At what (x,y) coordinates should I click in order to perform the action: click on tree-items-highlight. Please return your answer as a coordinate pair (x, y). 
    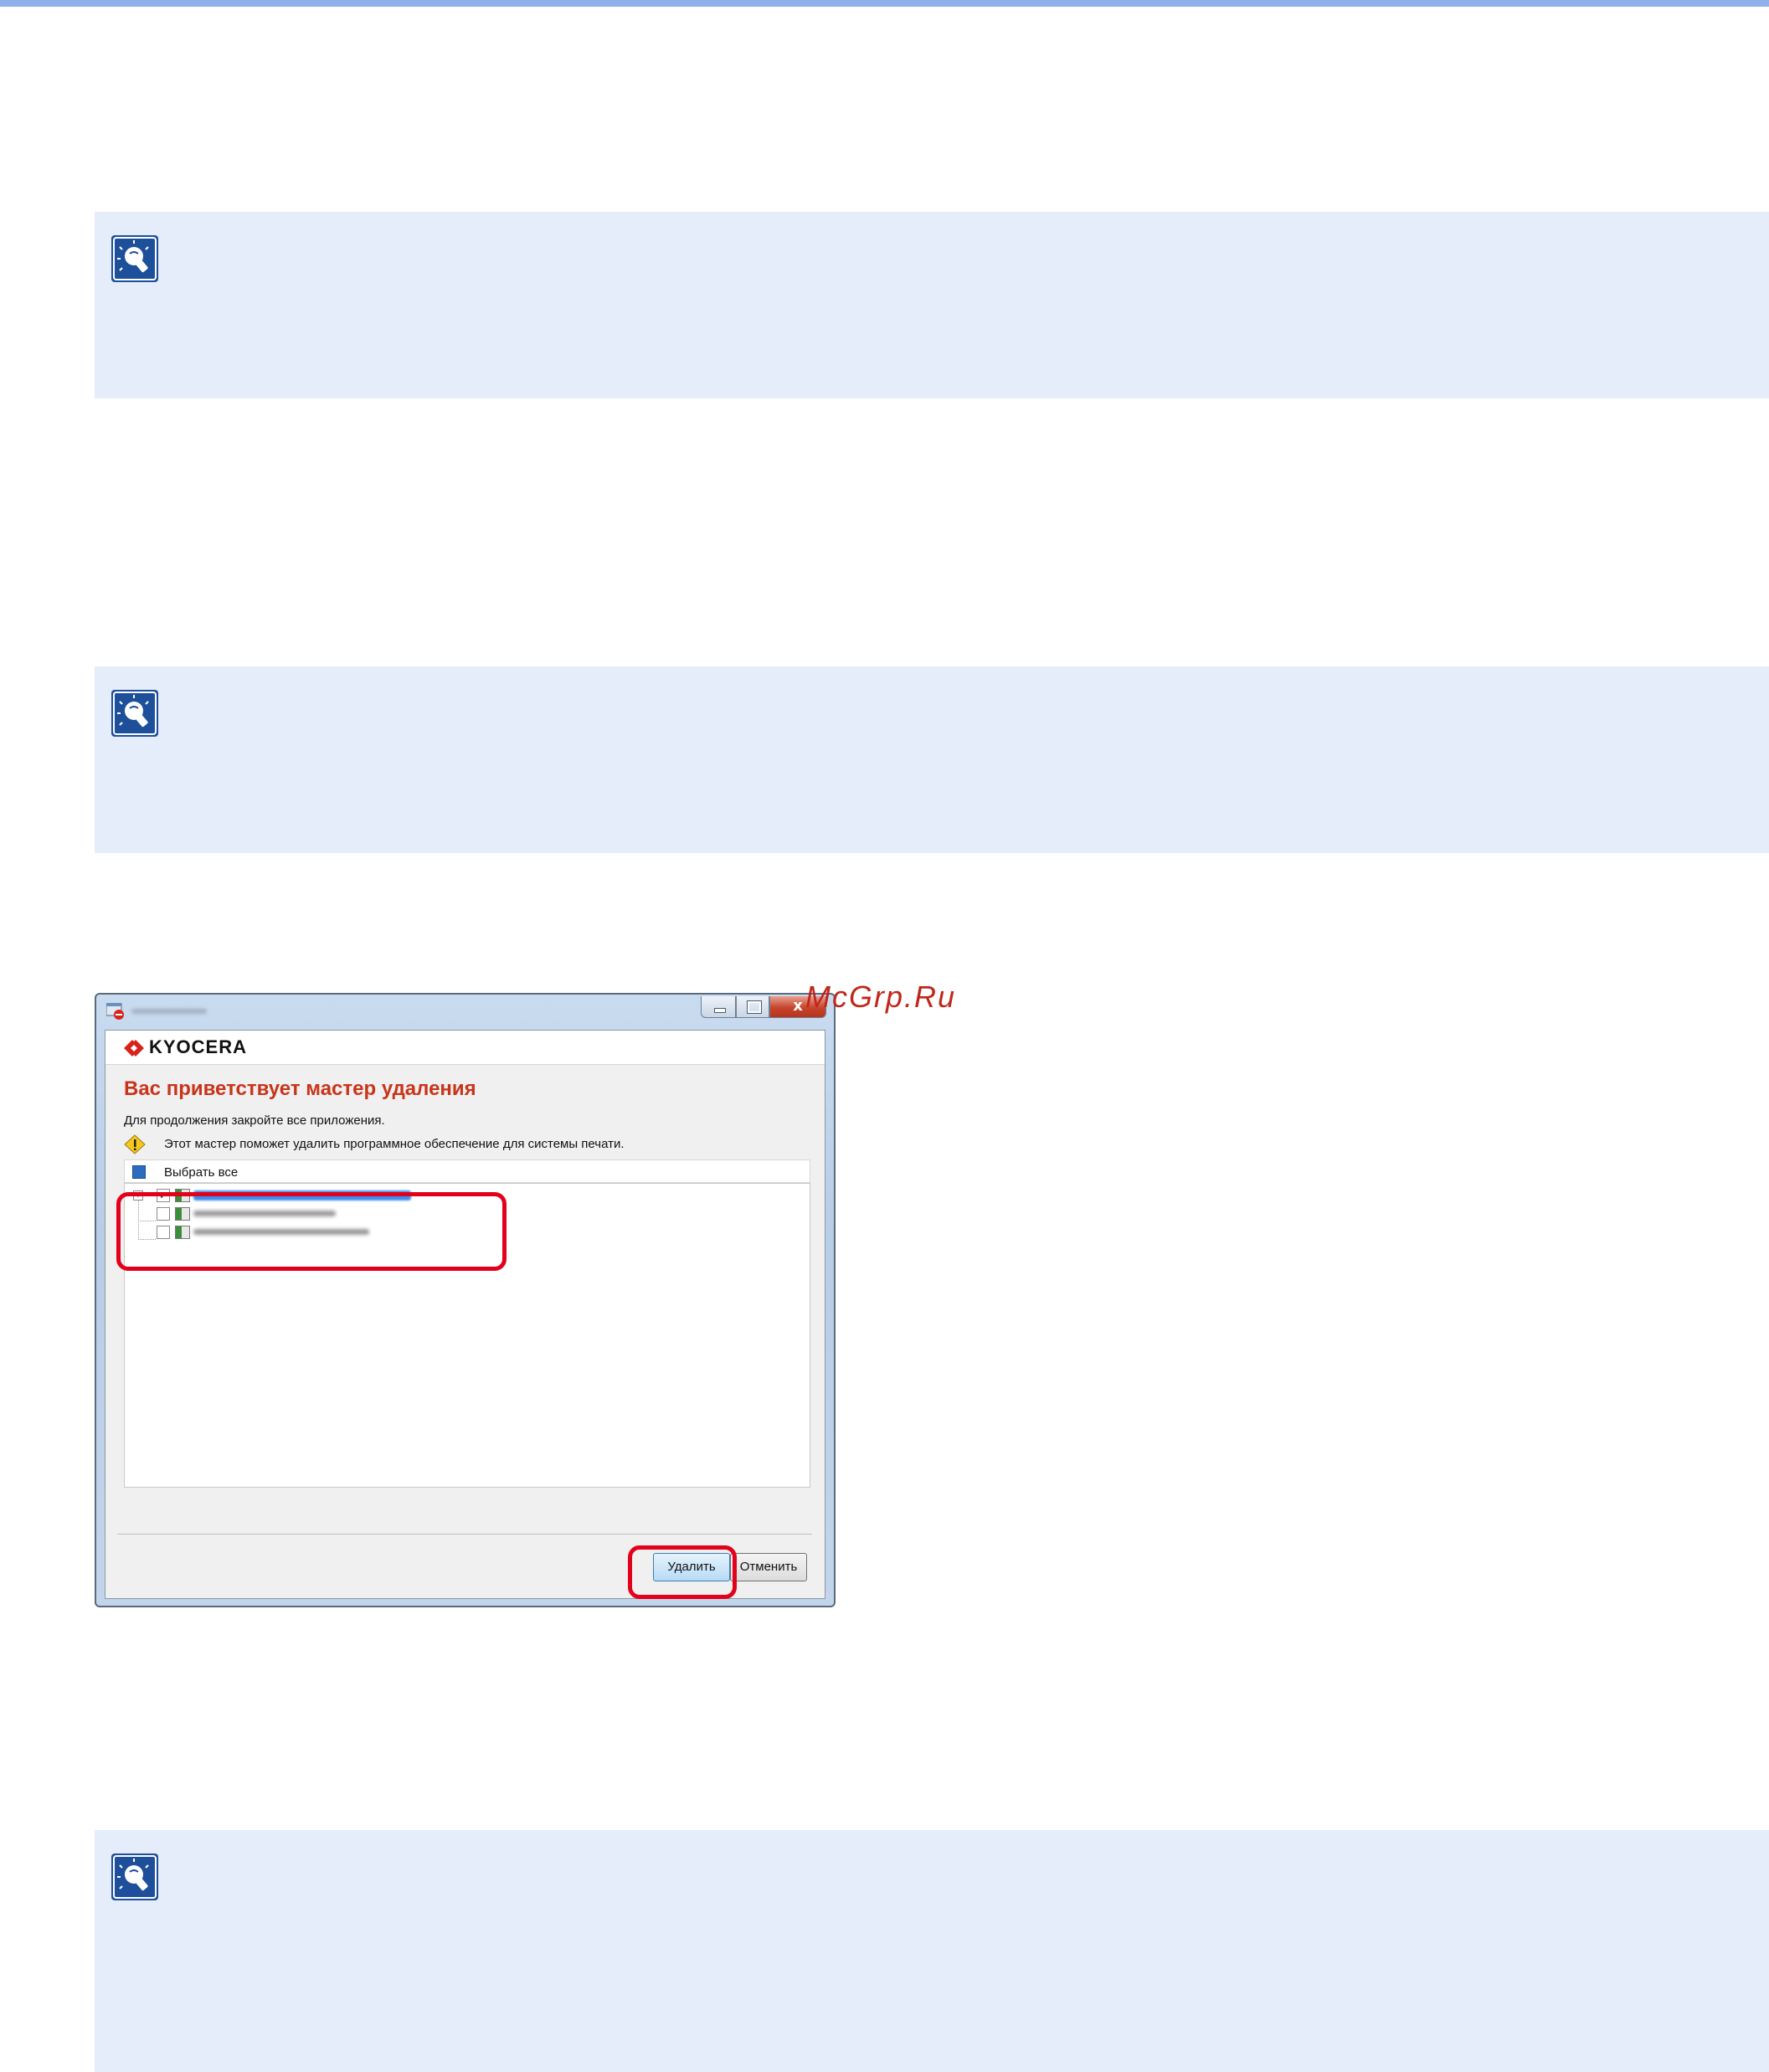
    Looking at the image, I should click on (312, 1231).